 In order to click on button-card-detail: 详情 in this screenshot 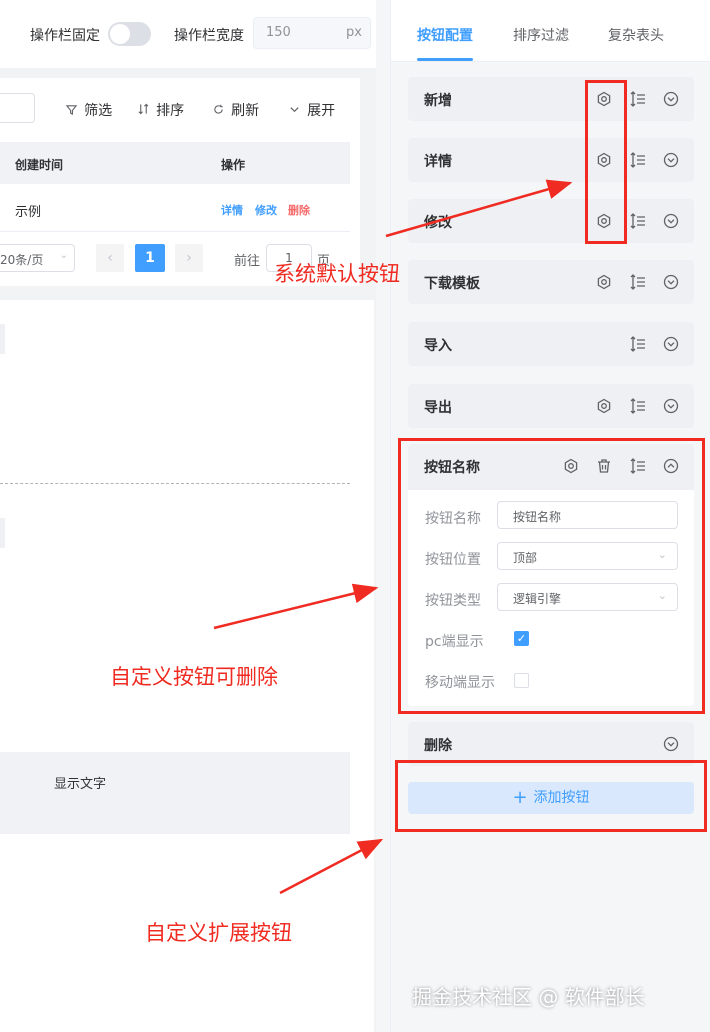, I will do `click(551, 160)`.